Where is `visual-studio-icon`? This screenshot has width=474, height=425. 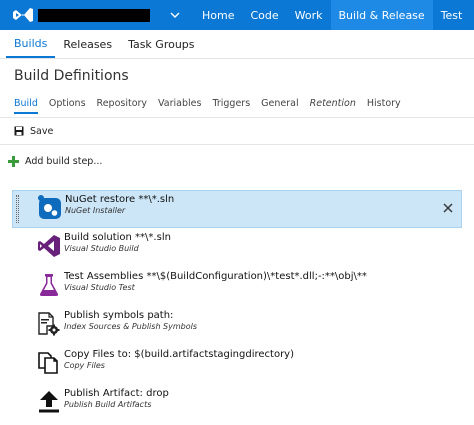
visual-studio-icon is located at coordinates (49, 246).